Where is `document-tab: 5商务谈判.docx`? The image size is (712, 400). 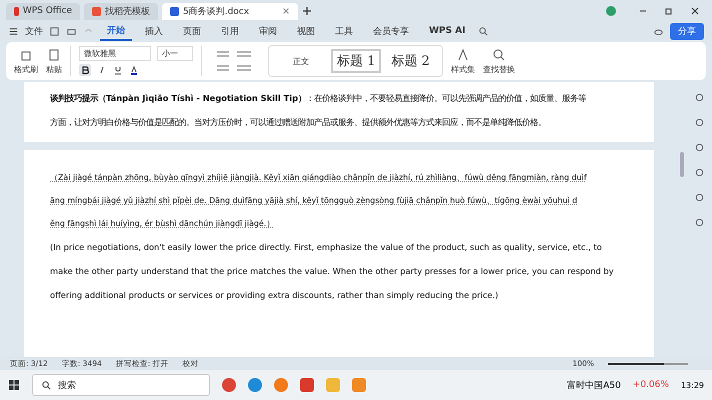
document-tab: 5商务谈判.docx is located at coordinates (230, 11).